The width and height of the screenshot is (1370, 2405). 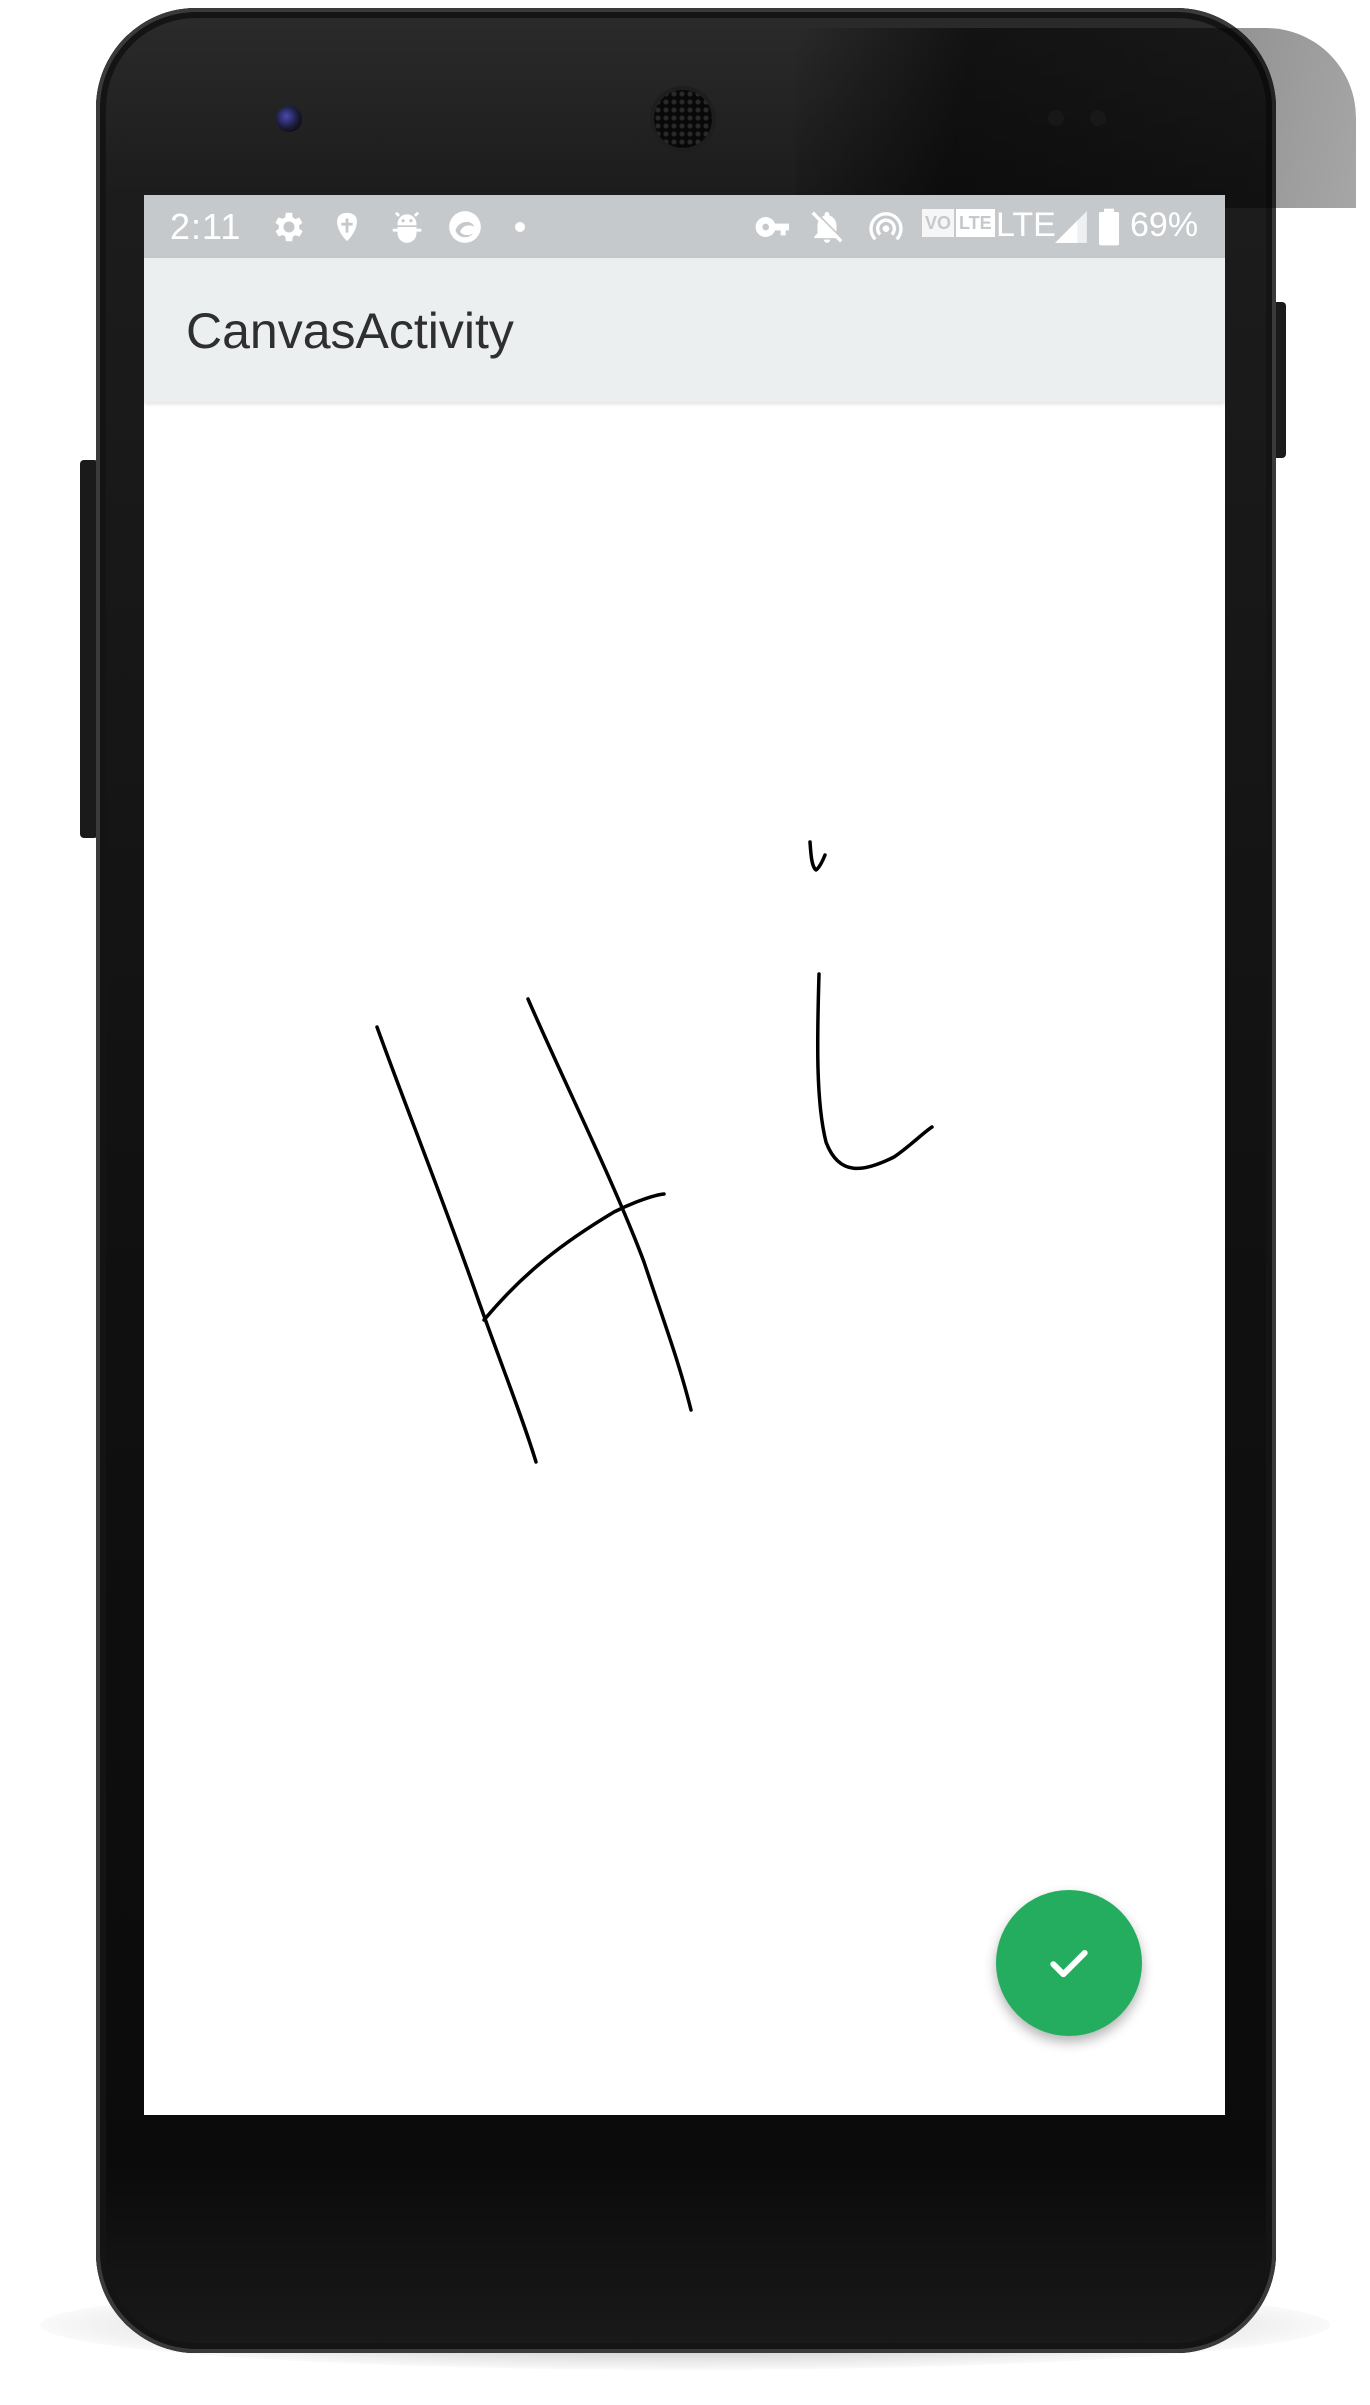 I want to click on edge-app-icon, so click(x=465, y=227).